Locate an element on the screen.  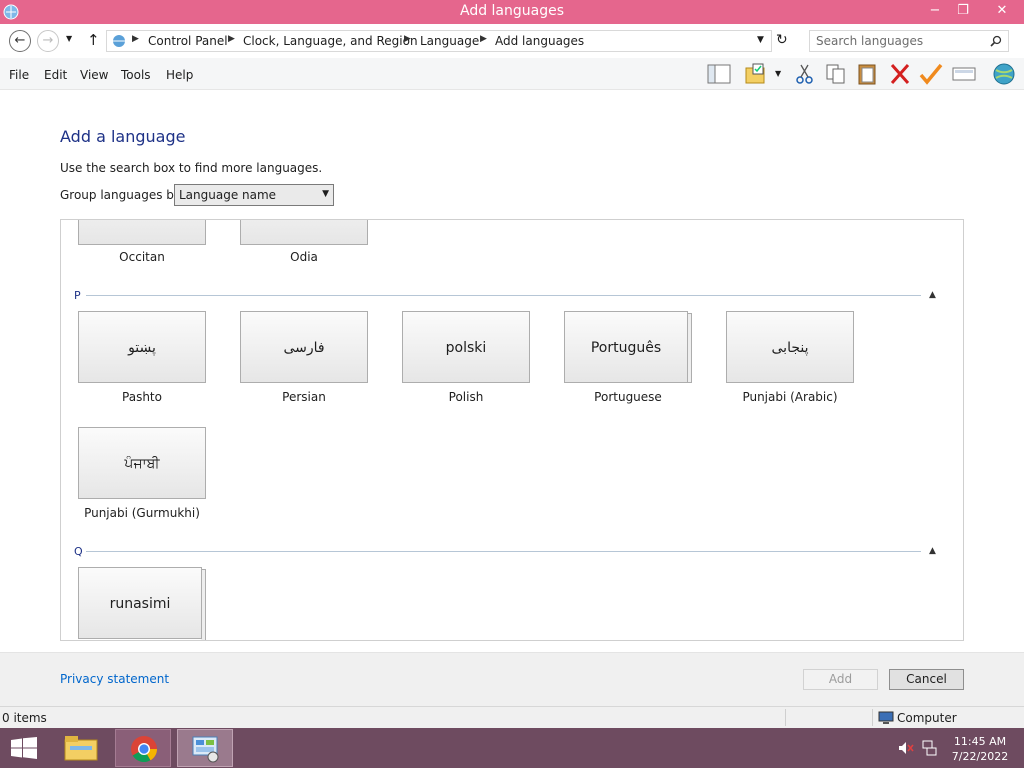
group-by-label: Group languages by: is located at coordinates (122, 195).